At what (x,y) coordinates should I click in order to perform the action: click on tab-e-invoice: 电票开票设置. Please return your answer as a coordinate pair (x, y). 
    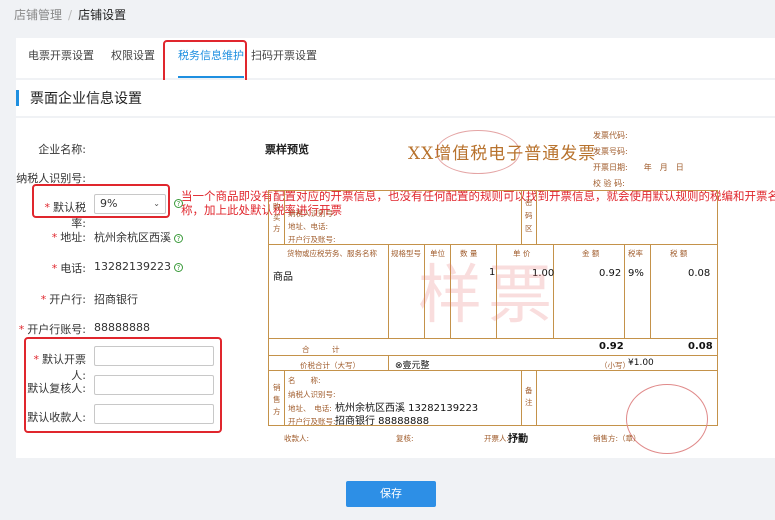
    Looking at the image, I should click on (61, 58).